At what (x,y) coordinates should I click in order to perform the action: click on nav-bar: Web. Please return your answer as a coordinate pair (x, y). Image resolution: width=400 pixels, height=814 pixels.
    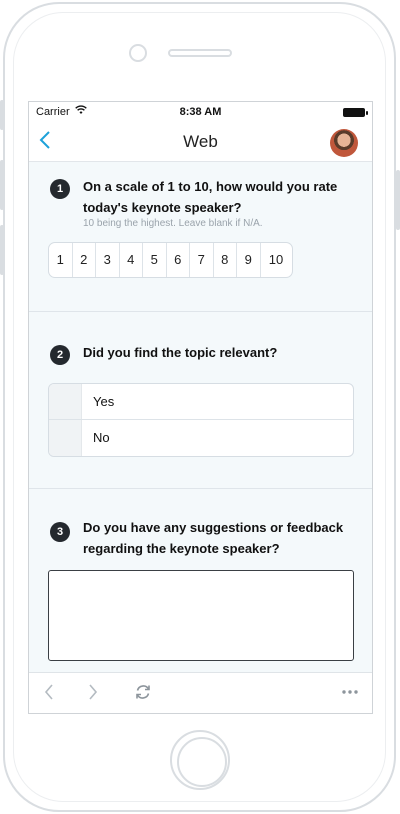
    Looking at the image, I should click on (200, 142).